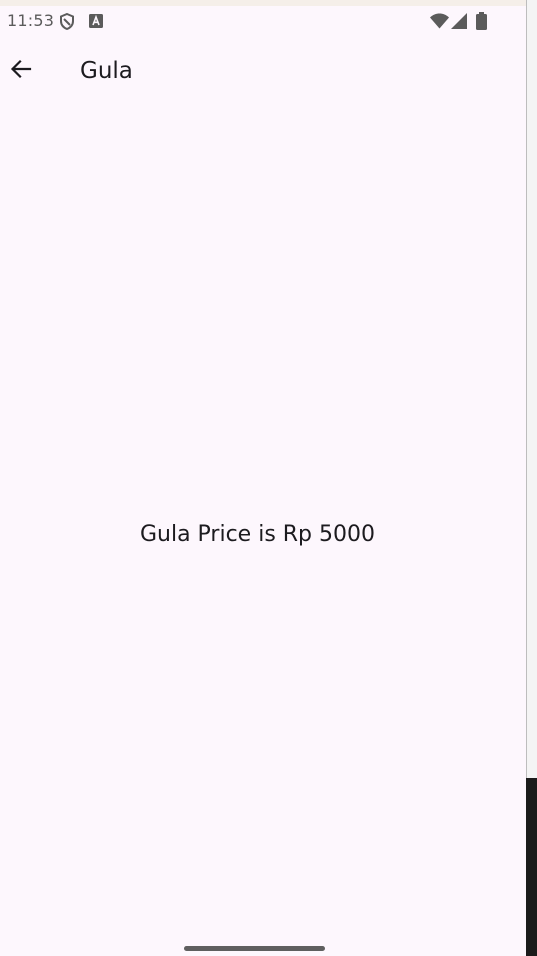 Image resolution: width=537 pixels, height=956 pixels. What do you see at coordinates (439, 21) in the screenshot?
I see `wifi-icon` at bounding box center [439, 21].